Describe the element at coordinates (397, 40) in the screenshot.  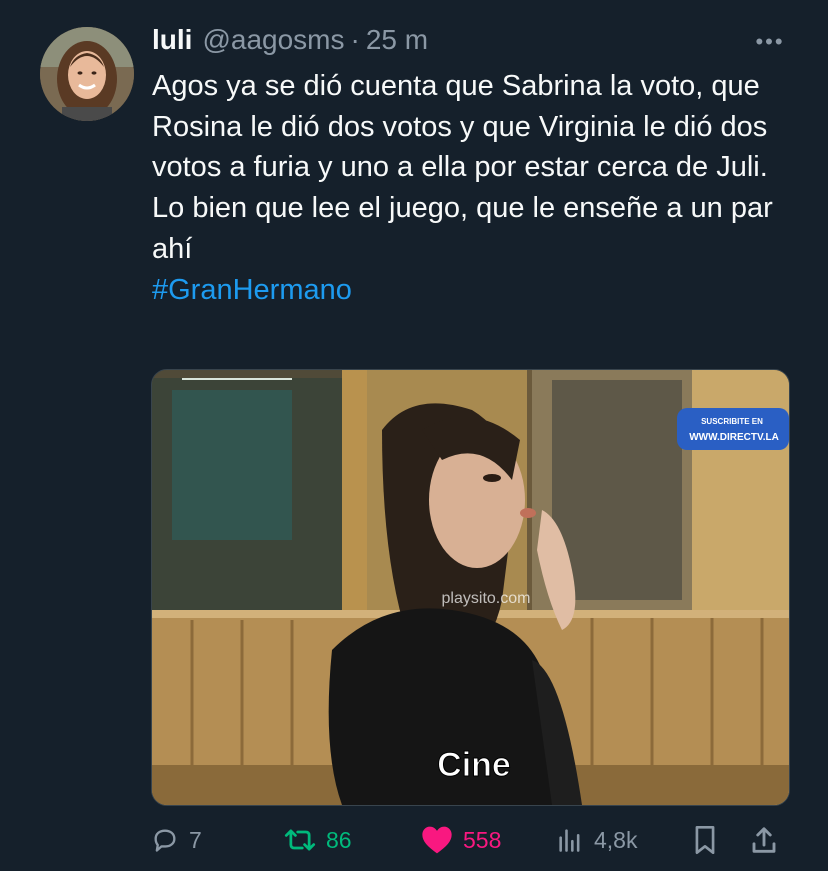
I see `tweet-time: 25 m` at that location.